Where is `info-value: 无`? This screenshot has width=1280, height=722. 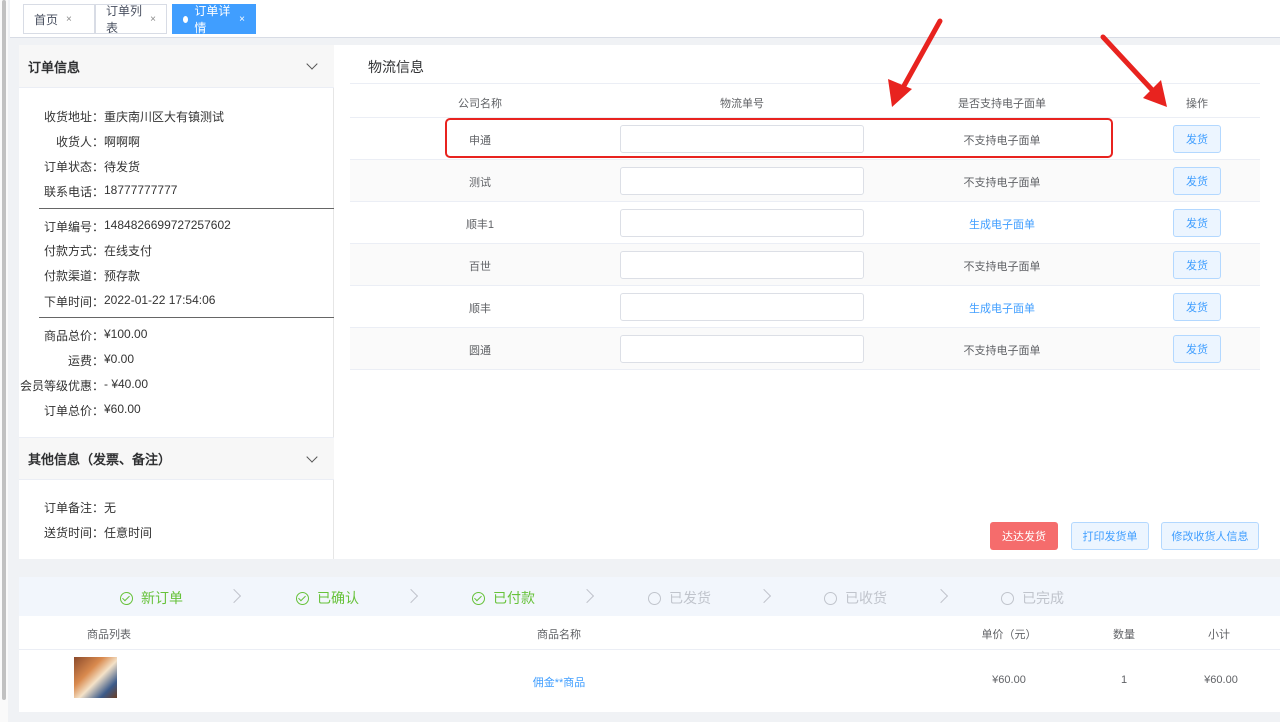
info-value: 无 is located at coordinates (110, 508).